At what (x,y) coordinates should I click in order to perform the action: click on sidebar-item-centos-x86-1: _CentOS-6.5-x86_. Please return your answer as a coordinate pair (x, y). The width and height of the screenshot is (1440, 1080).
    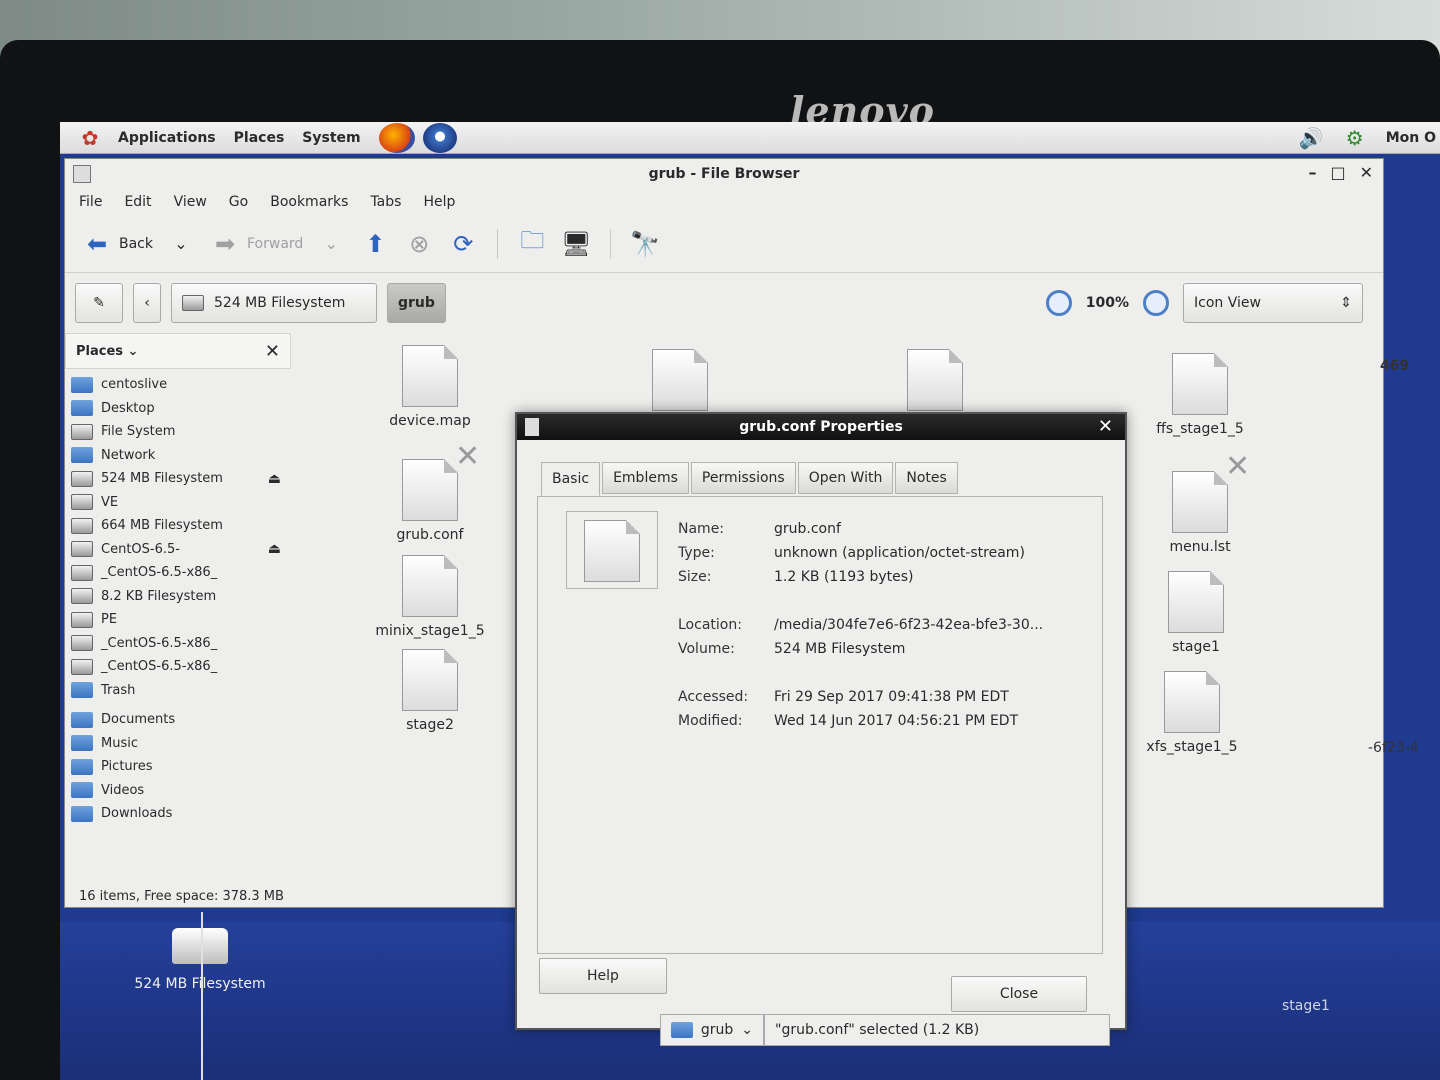
    Looking at the image, I should click on (178, 573).